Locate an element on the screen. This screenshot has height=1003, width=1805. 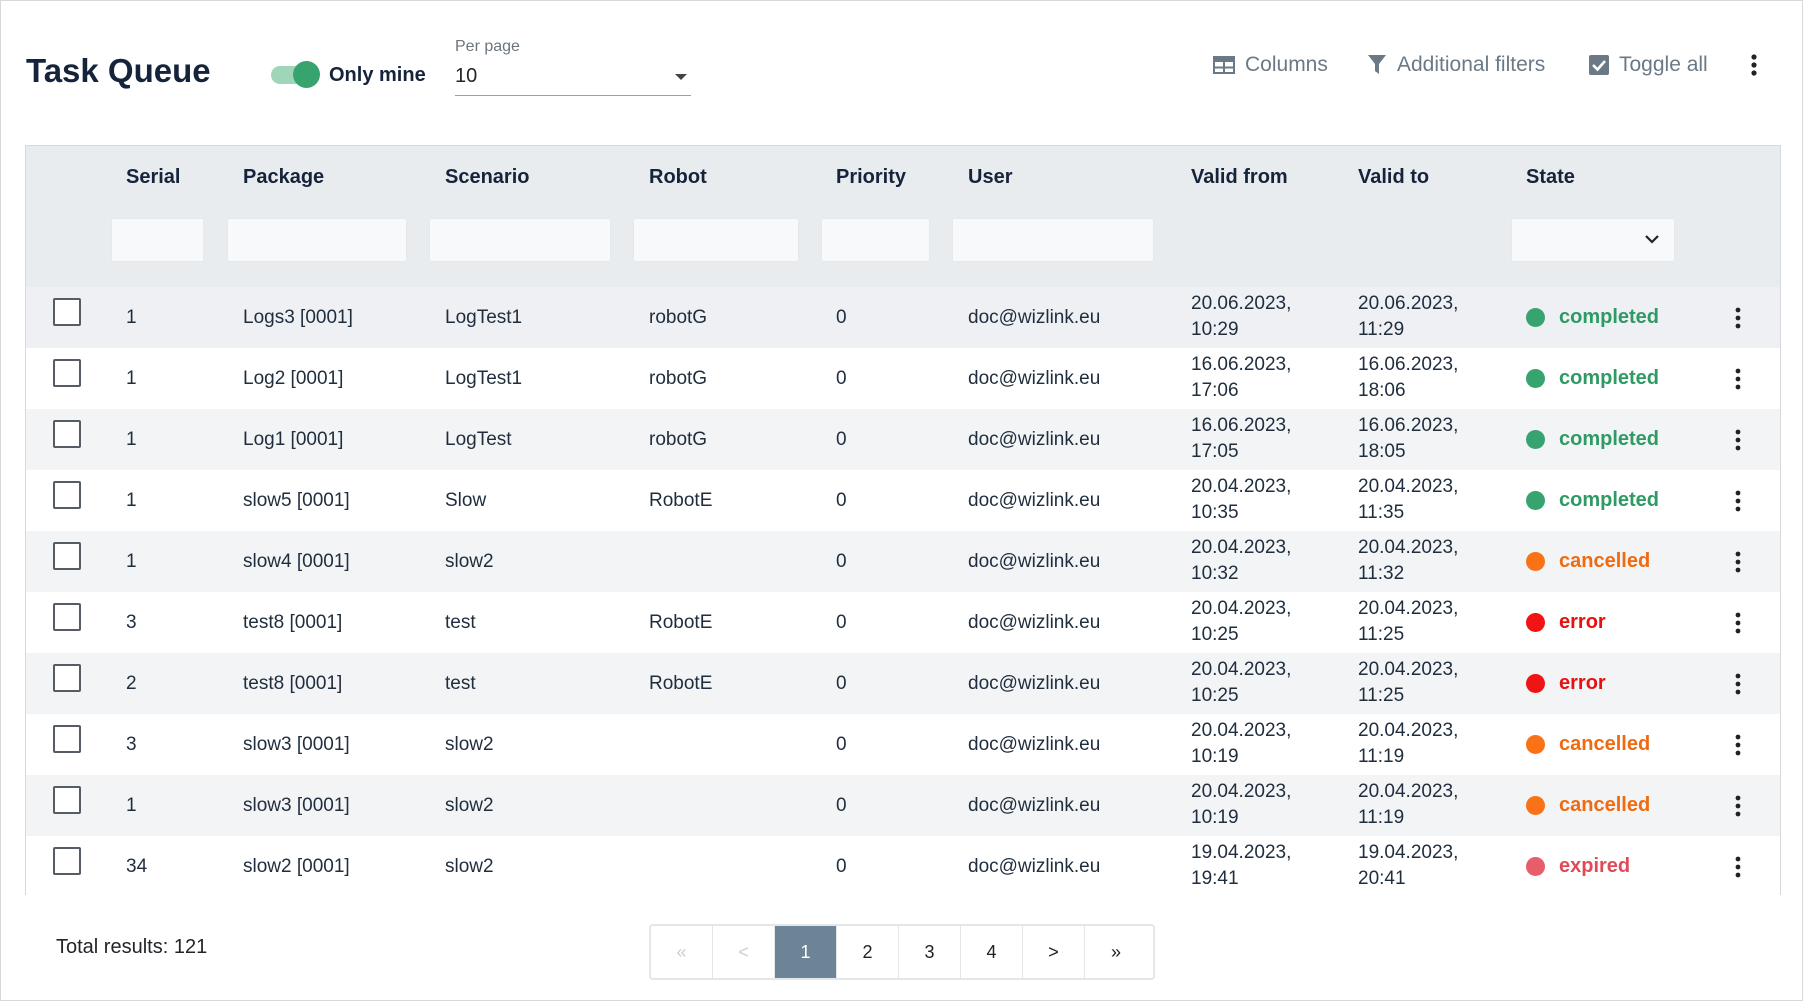
page-3-button: 3 is located at coordinates (930, 952).